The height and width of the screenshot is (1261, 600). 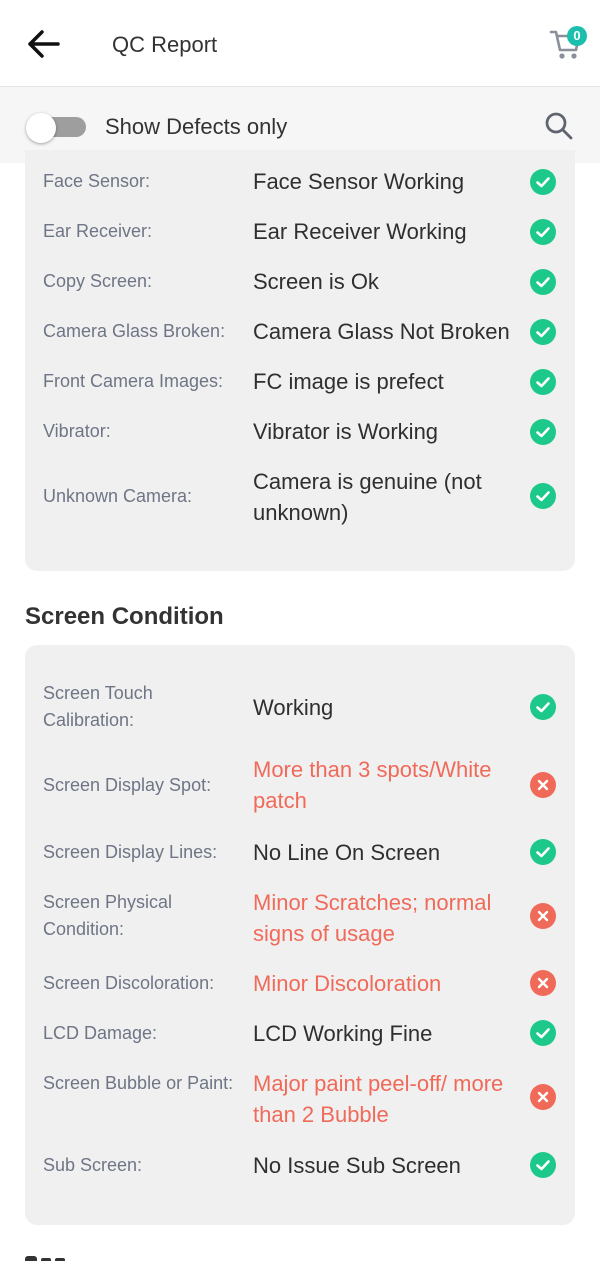 What do you see at coordinates (127, 785) in the screenshot?
I see `qc-label: Screen Display Spot:` at bounding box center [127, 785].